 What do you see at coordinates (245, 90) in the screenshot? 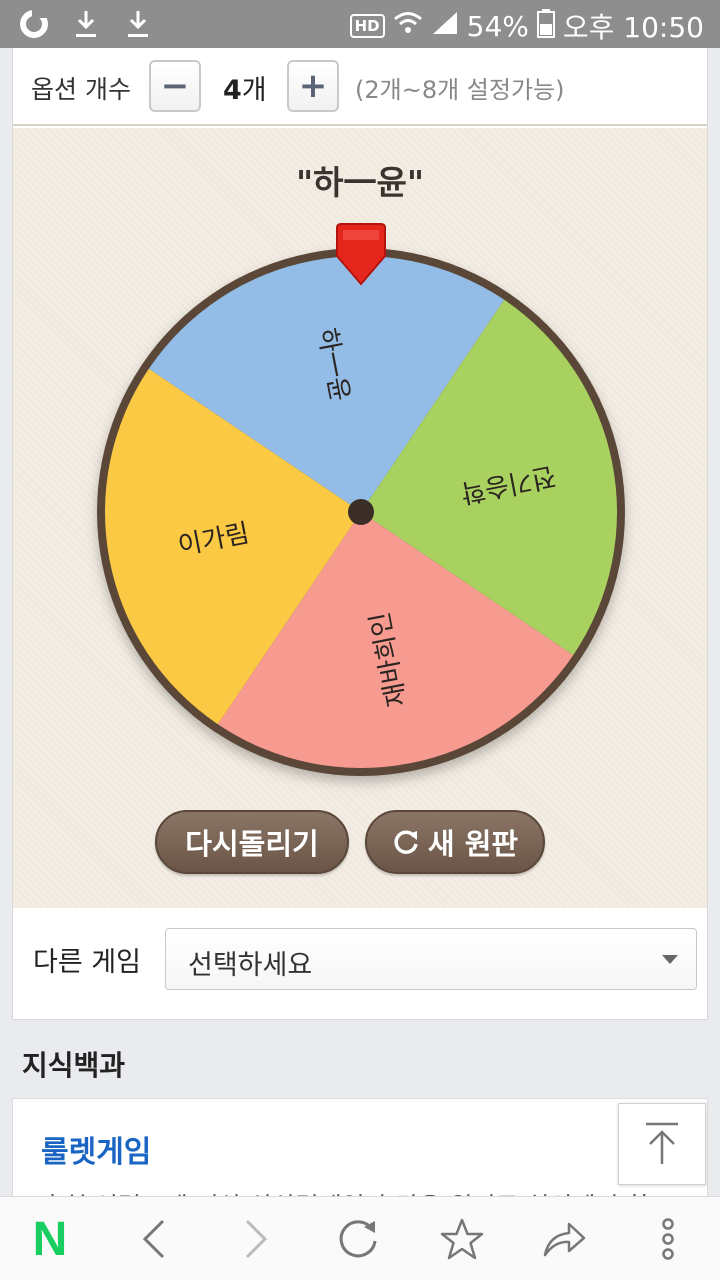
I see `option-count-value: 4개` at bounding box center [245, 90].